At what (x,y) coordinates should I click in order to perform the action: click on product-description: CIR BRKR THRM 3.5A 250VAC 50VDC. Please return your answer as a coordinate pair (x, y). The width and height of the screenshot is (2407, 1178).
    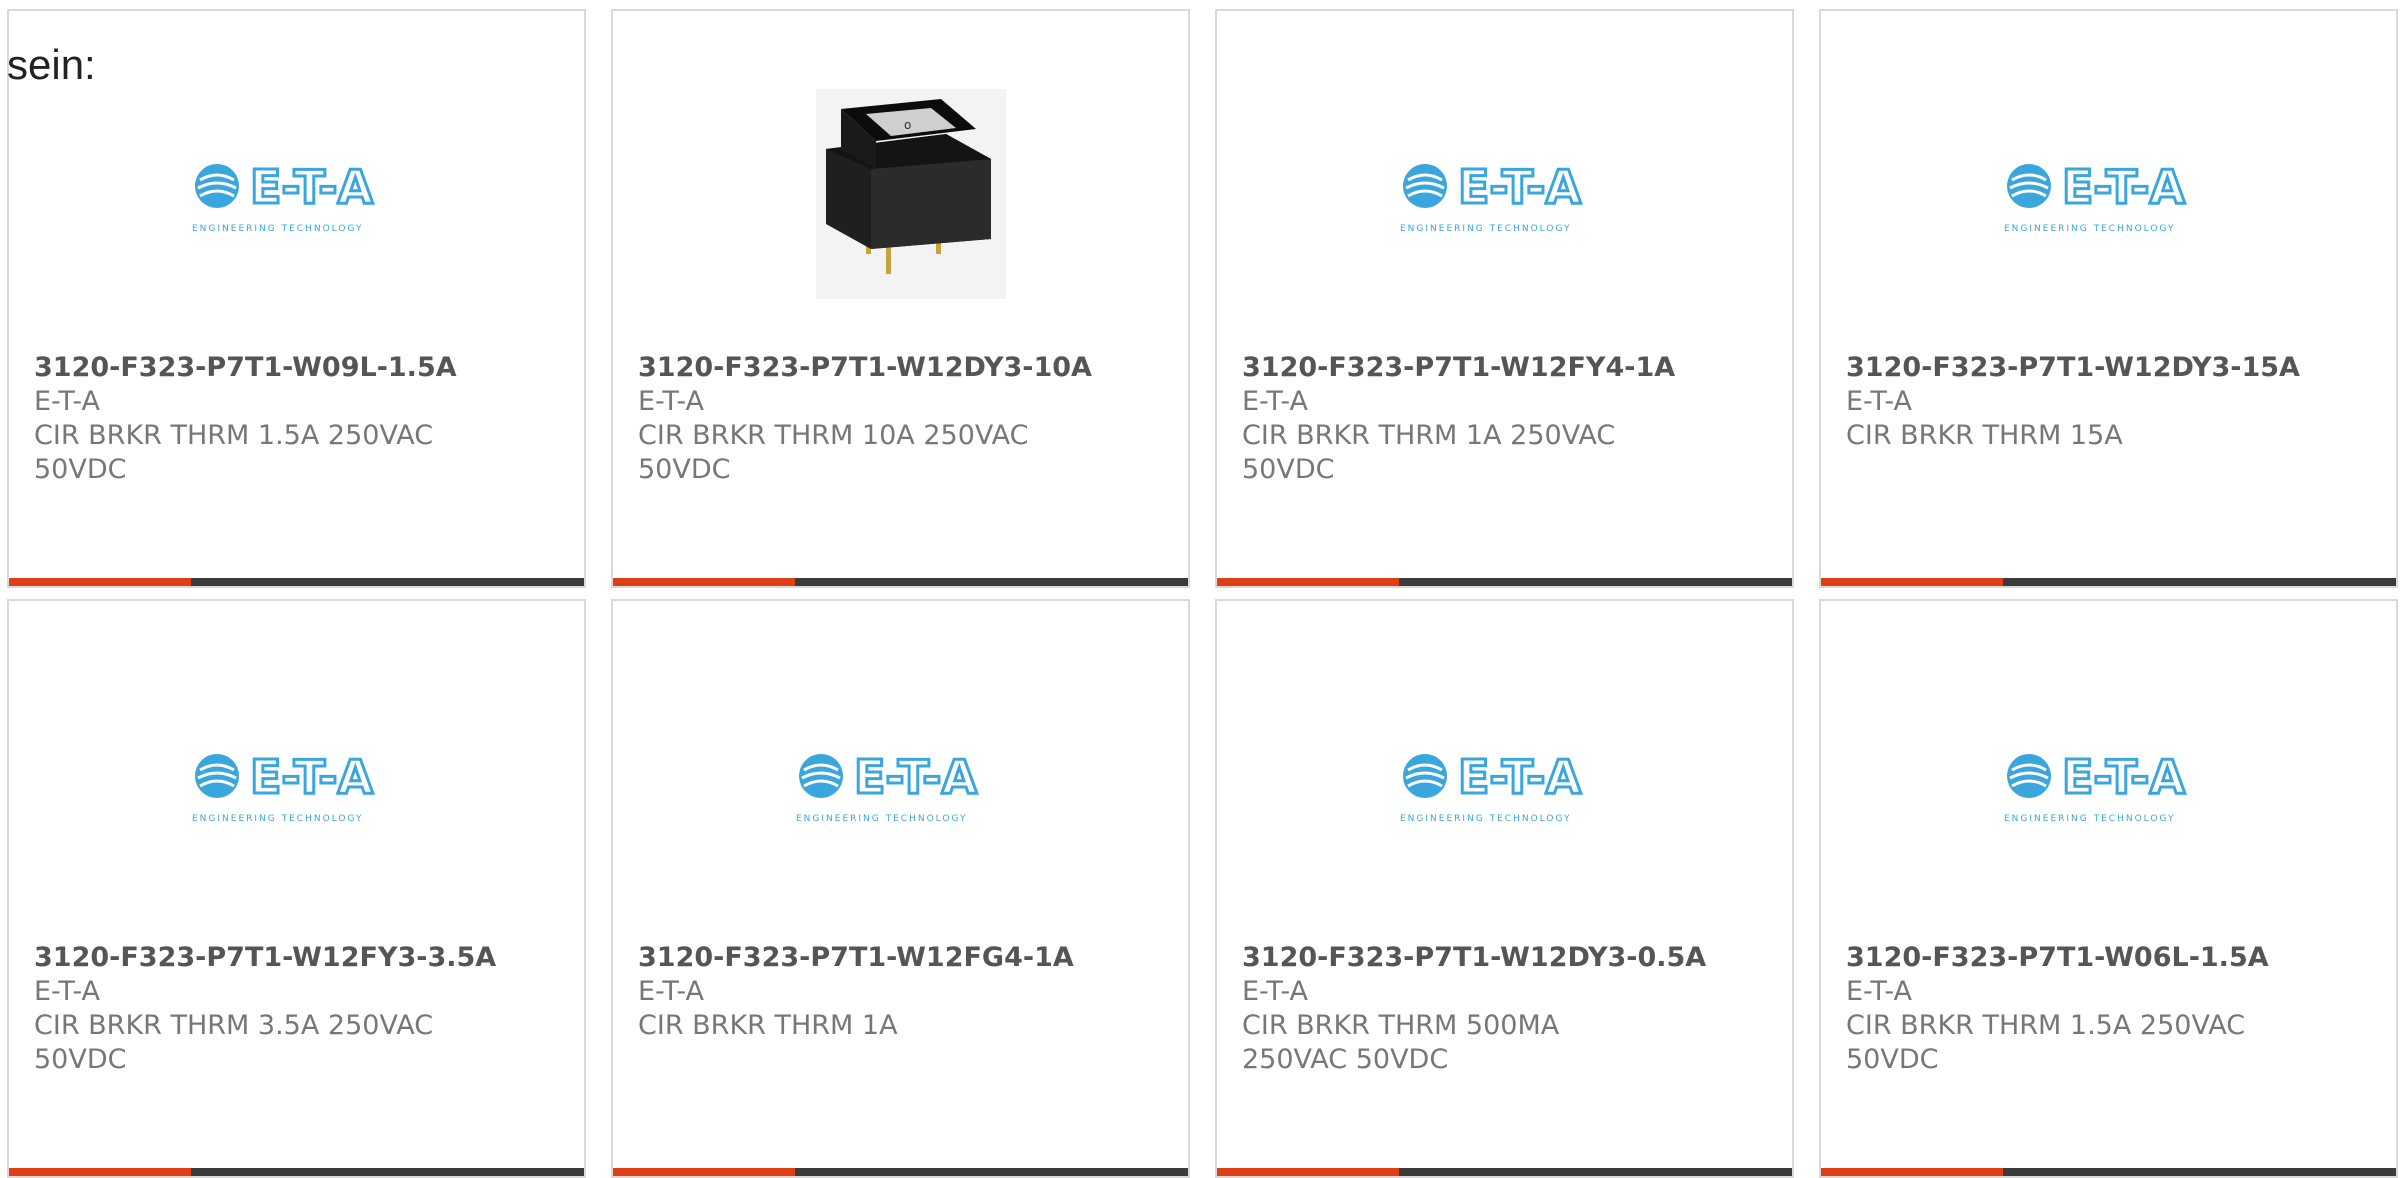
    Looking at the image, I should click on (234, 1042).